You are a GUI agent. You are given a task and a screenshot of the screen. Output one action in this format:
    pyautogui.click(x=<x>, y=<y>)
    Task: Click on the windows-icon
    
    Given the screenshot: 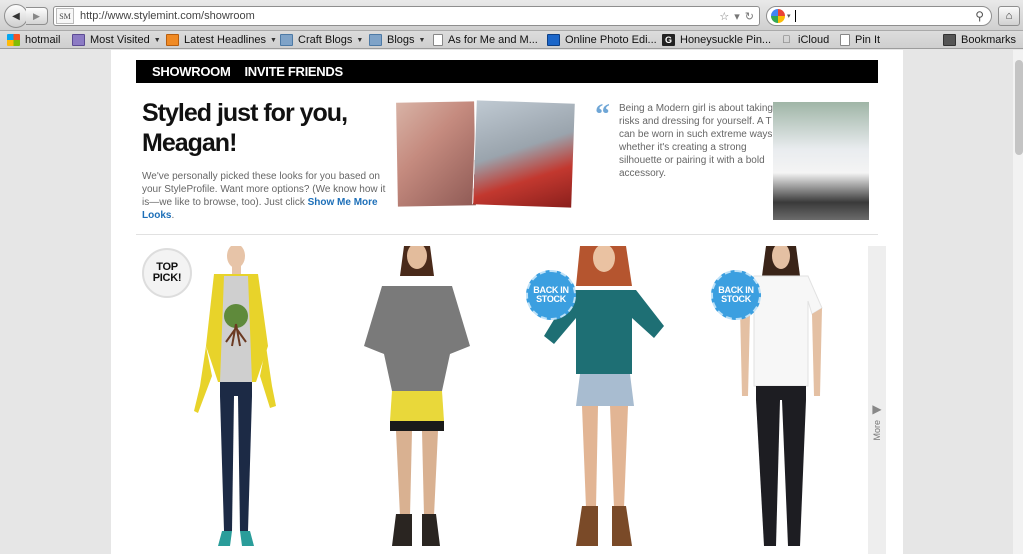 What is the action you would take?
    pyautogui.click(x=13, y=40)
    